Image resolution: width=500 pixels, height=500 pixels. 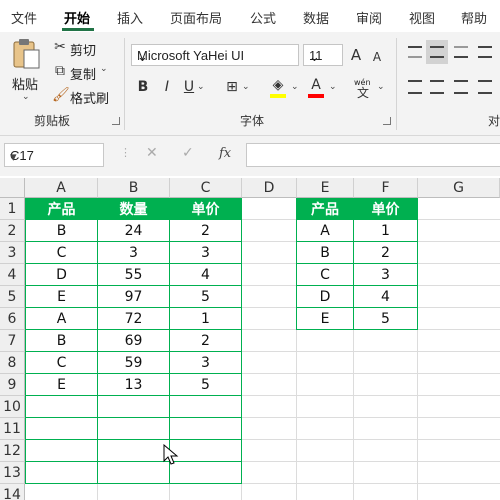 What do you see at coordinates (116, 121) in the screenshot?
I see `clipboard-launcher-icon` at bounding box center [116, 121].